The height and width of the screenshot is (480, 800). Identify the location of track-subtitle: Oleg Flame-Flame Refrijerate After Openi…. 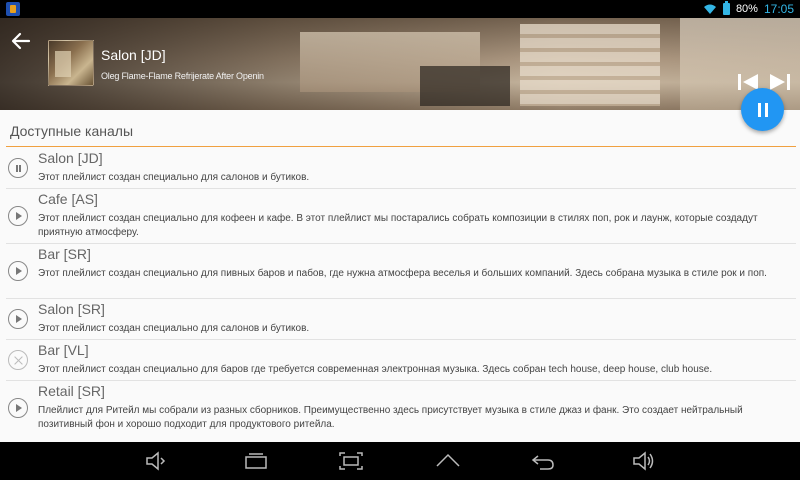
(182, 76).